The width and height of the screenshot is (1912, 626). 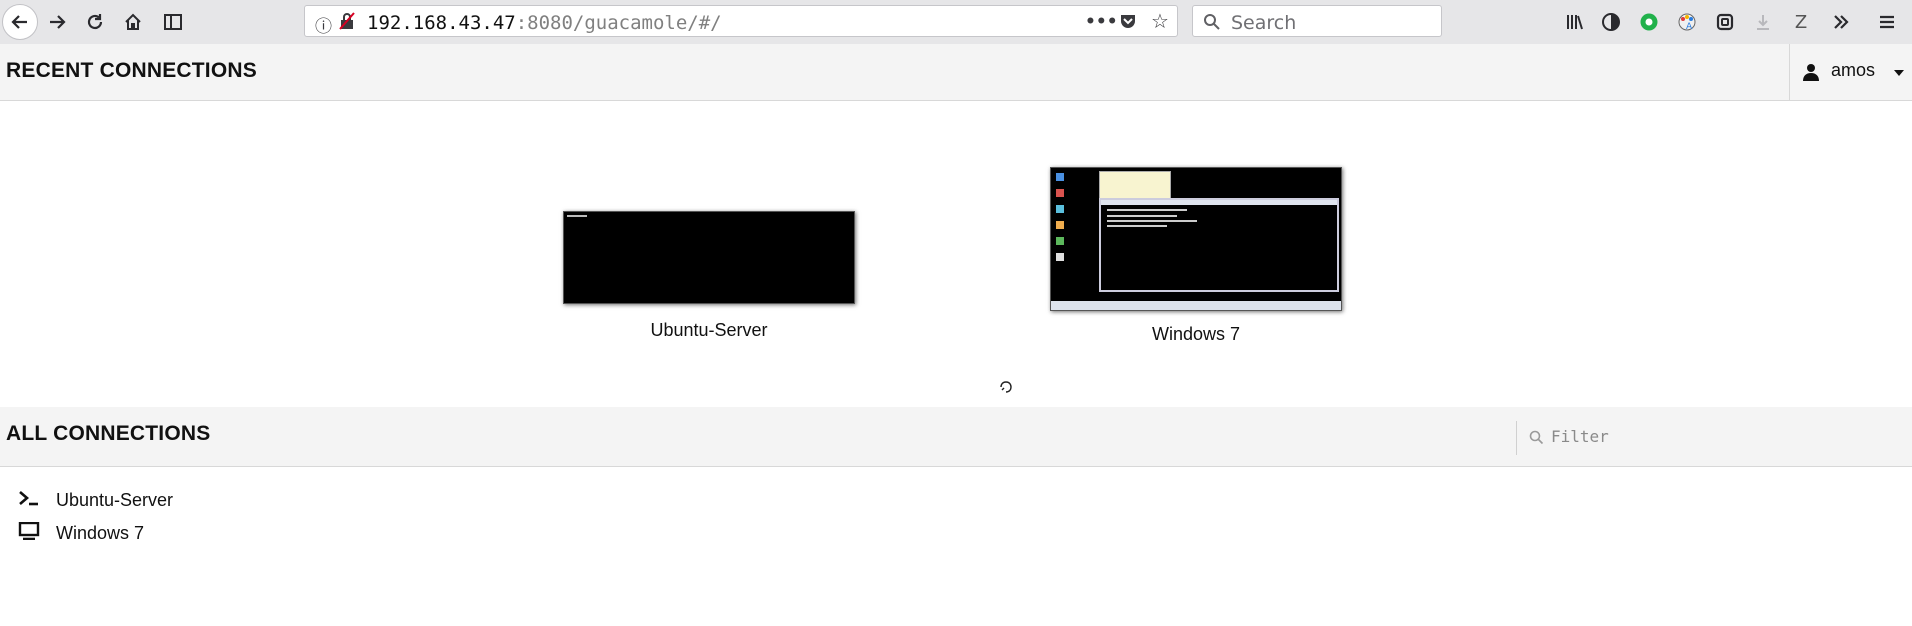 What do you see at coordinates (347, 23) in the screenshot?
I see `insecure-lock-icon` at bounding box center [347, 23].